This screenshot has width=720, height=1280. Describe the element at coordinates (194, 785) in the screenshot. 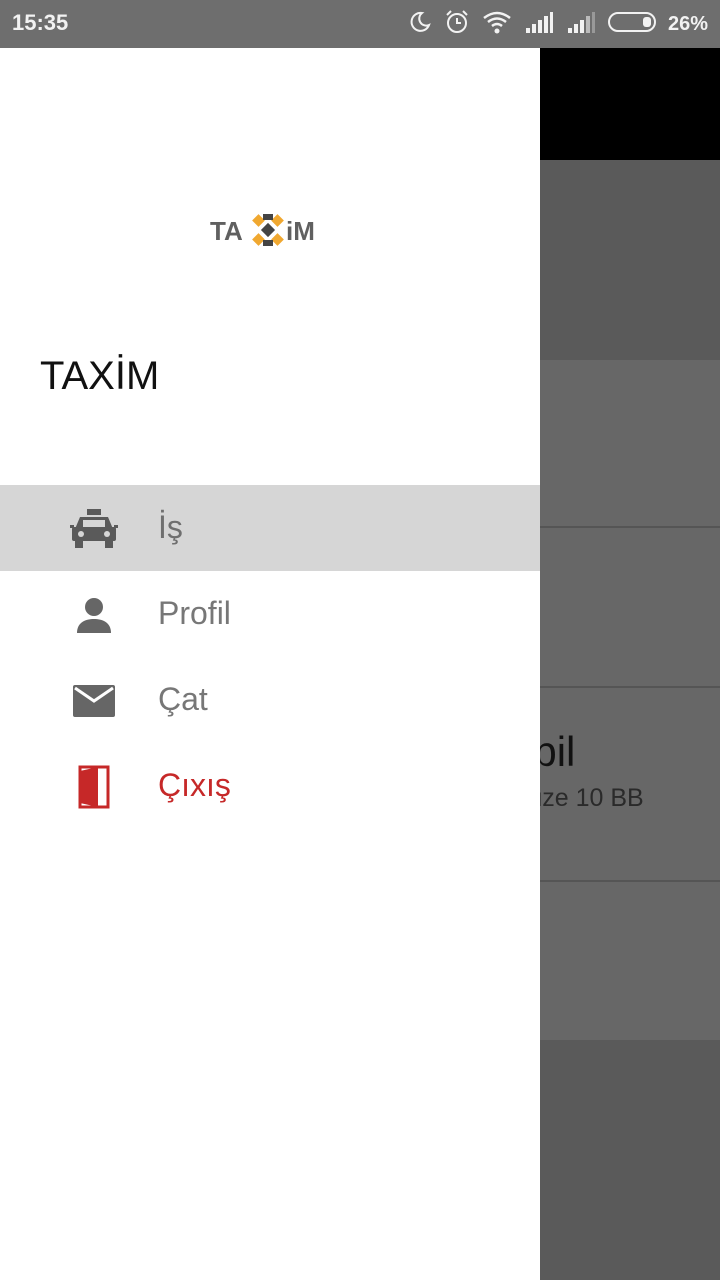

I see `menu-item-label: Çıxış` at that location.